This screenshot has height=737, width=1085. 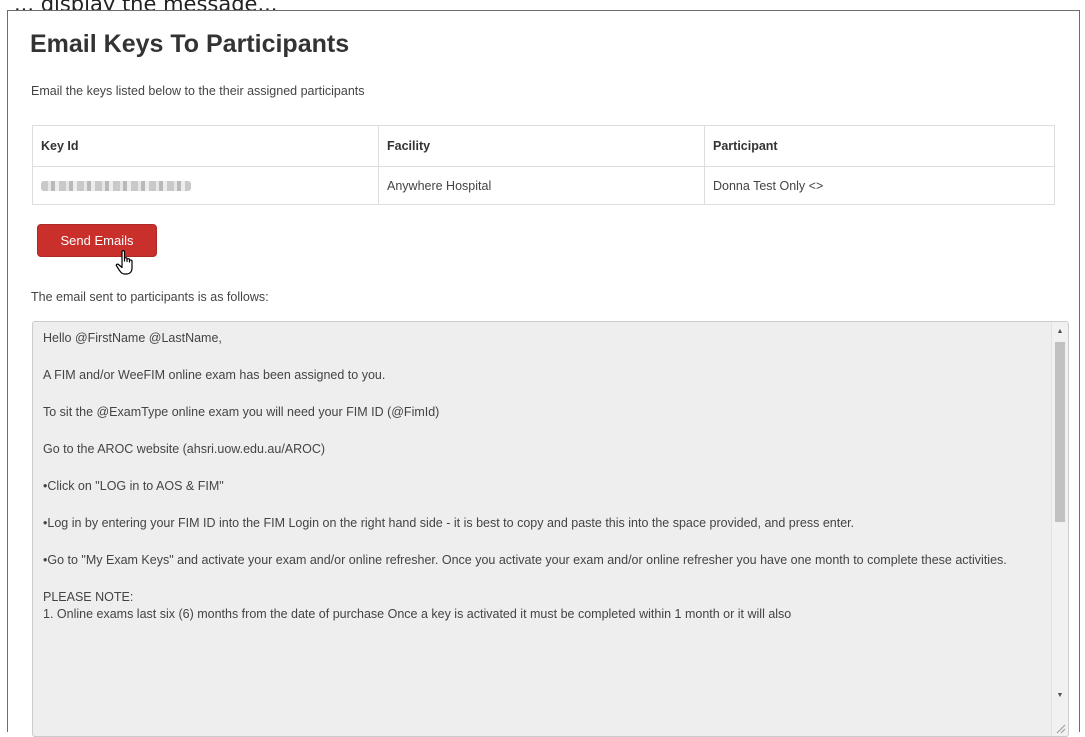 I want to click on table-header-row: Key Id Facility Participant, so click(x=543, y=146).